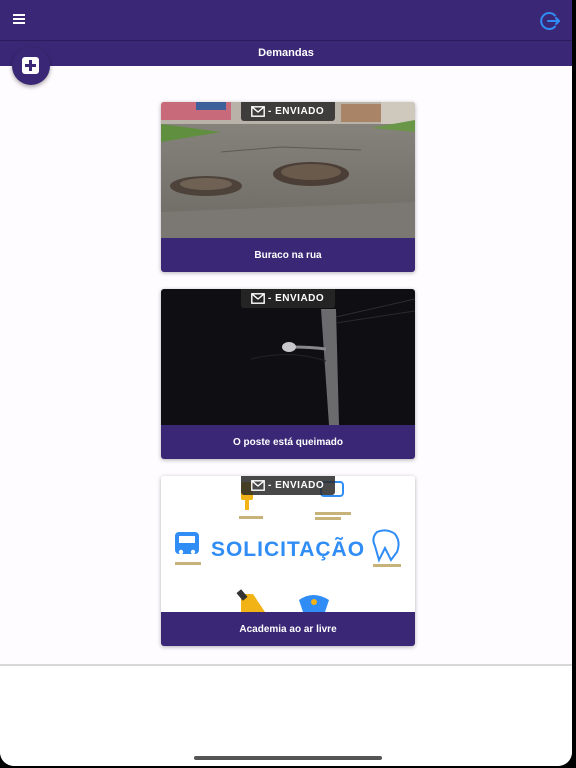 The width and height of the screenshot is (576, 768). I want to click on card-footer: Buraco na rua, so click(288, 255).